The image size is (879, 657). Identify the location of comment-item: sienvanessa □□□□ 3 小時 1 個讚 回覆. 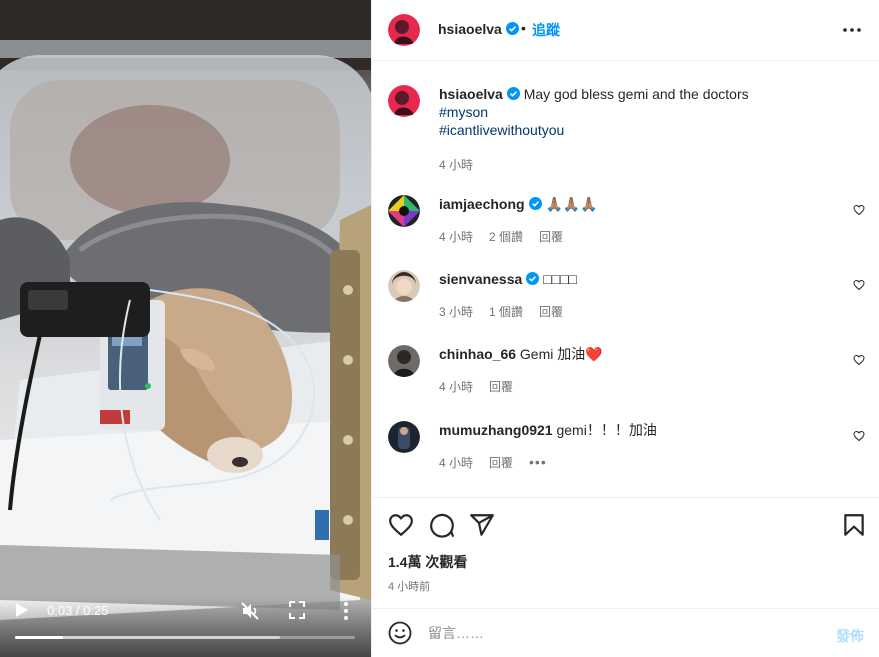
(626, 300).